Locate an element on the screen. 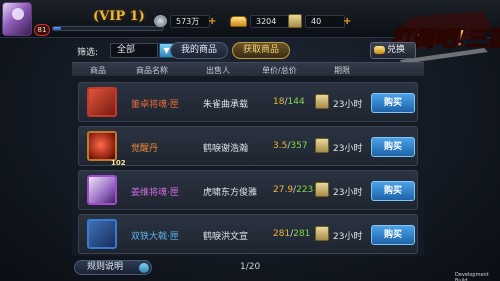 The height and width of the screenshot is (281, 500). filter-dropdown: 全部 is located at coordinates (134, 50).